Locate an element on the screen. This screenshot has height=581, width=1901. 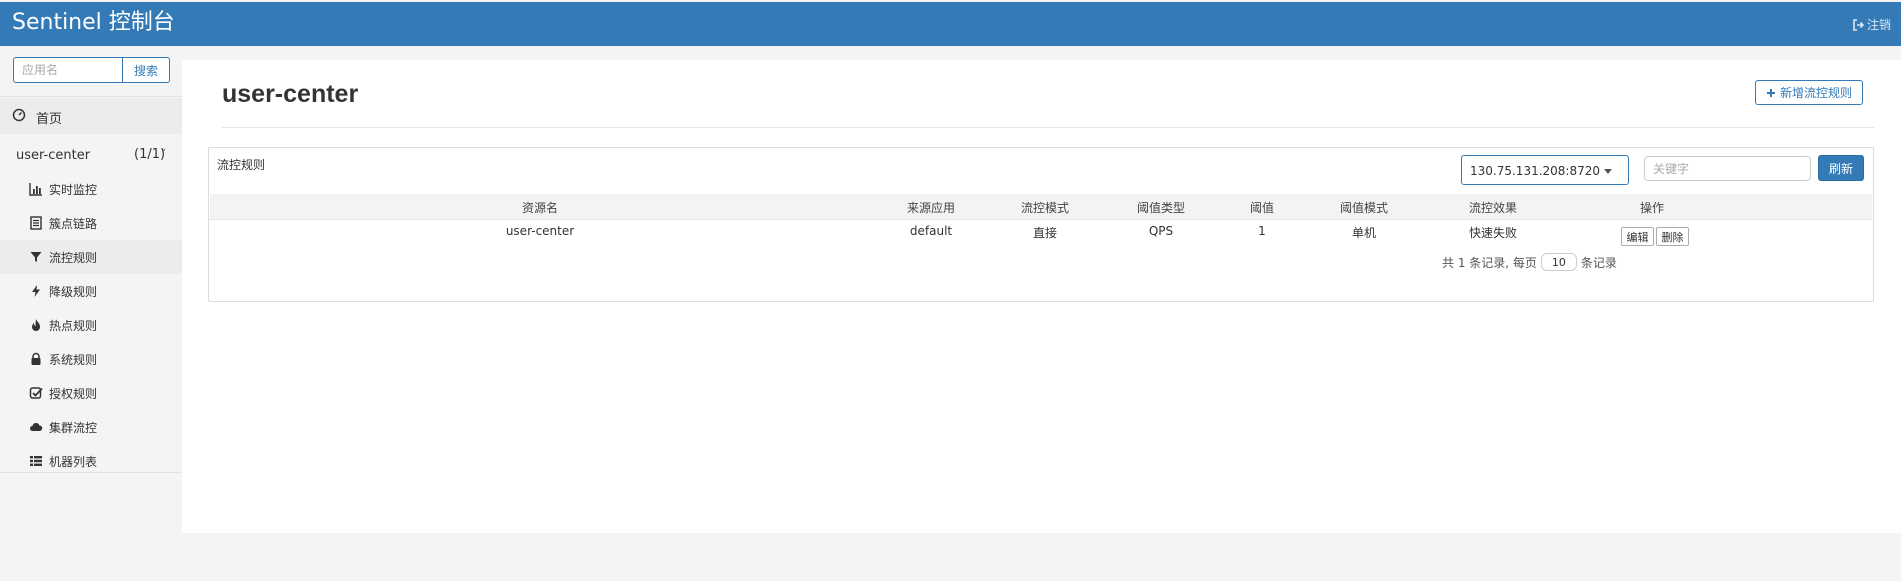
machine-select-value: 130.75.131.208:8720 is located at coordinates (1535, 171).